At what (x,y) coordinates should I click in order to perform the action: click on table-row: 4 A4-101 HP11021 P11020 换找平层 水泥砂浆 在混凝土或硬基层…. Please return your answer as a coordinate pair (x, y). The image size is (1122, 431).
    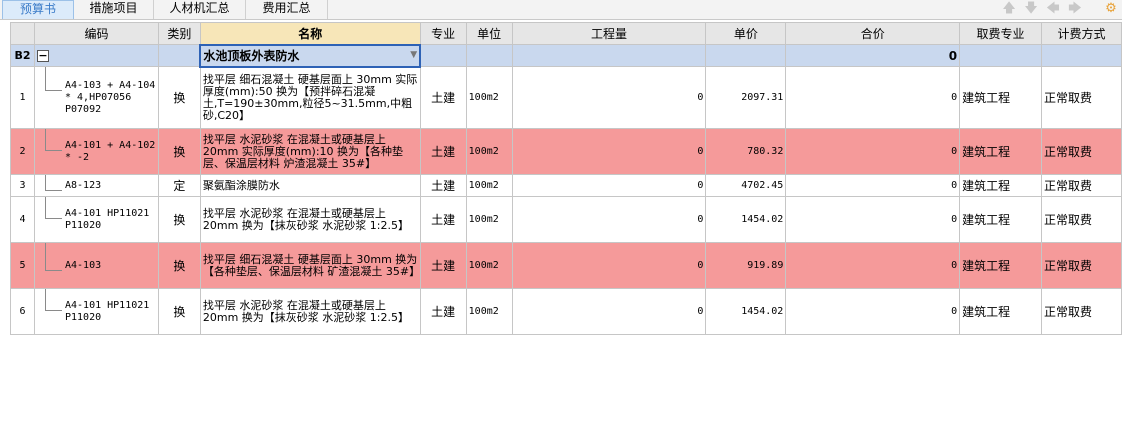
    Looking at the image, I should click on (566, 219).